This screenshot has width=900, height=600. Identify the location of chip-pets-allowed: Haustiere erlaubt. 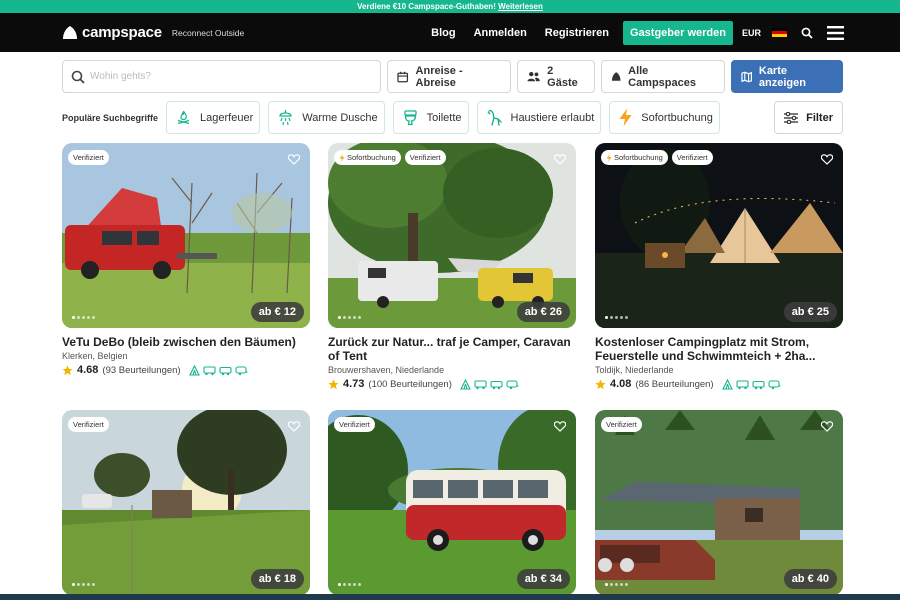
(539, 117).